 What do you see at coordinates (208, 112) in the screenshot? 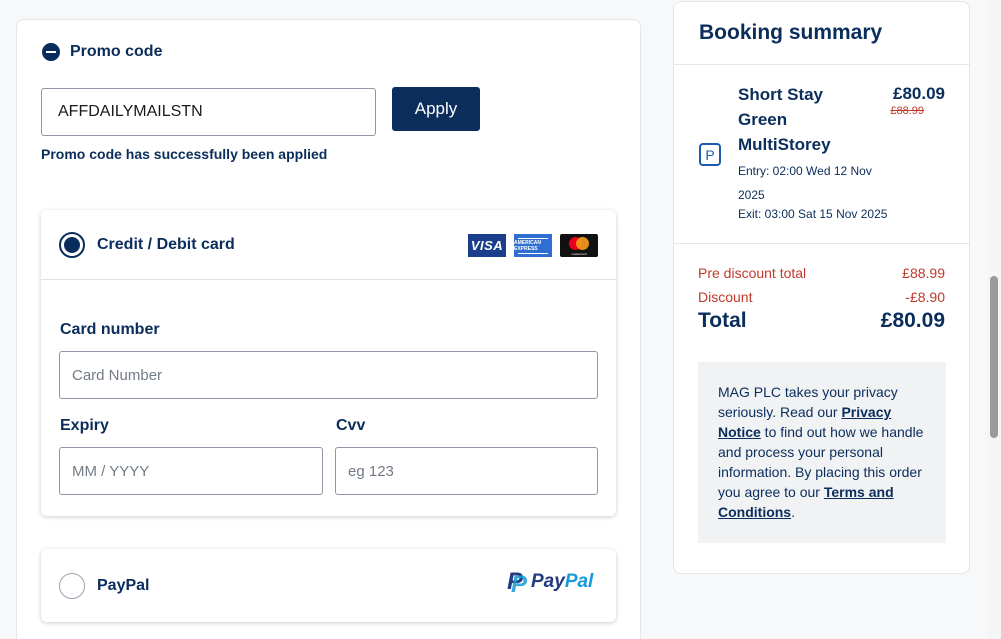
I see `promo-code-input` at bounding box center [208, 112].